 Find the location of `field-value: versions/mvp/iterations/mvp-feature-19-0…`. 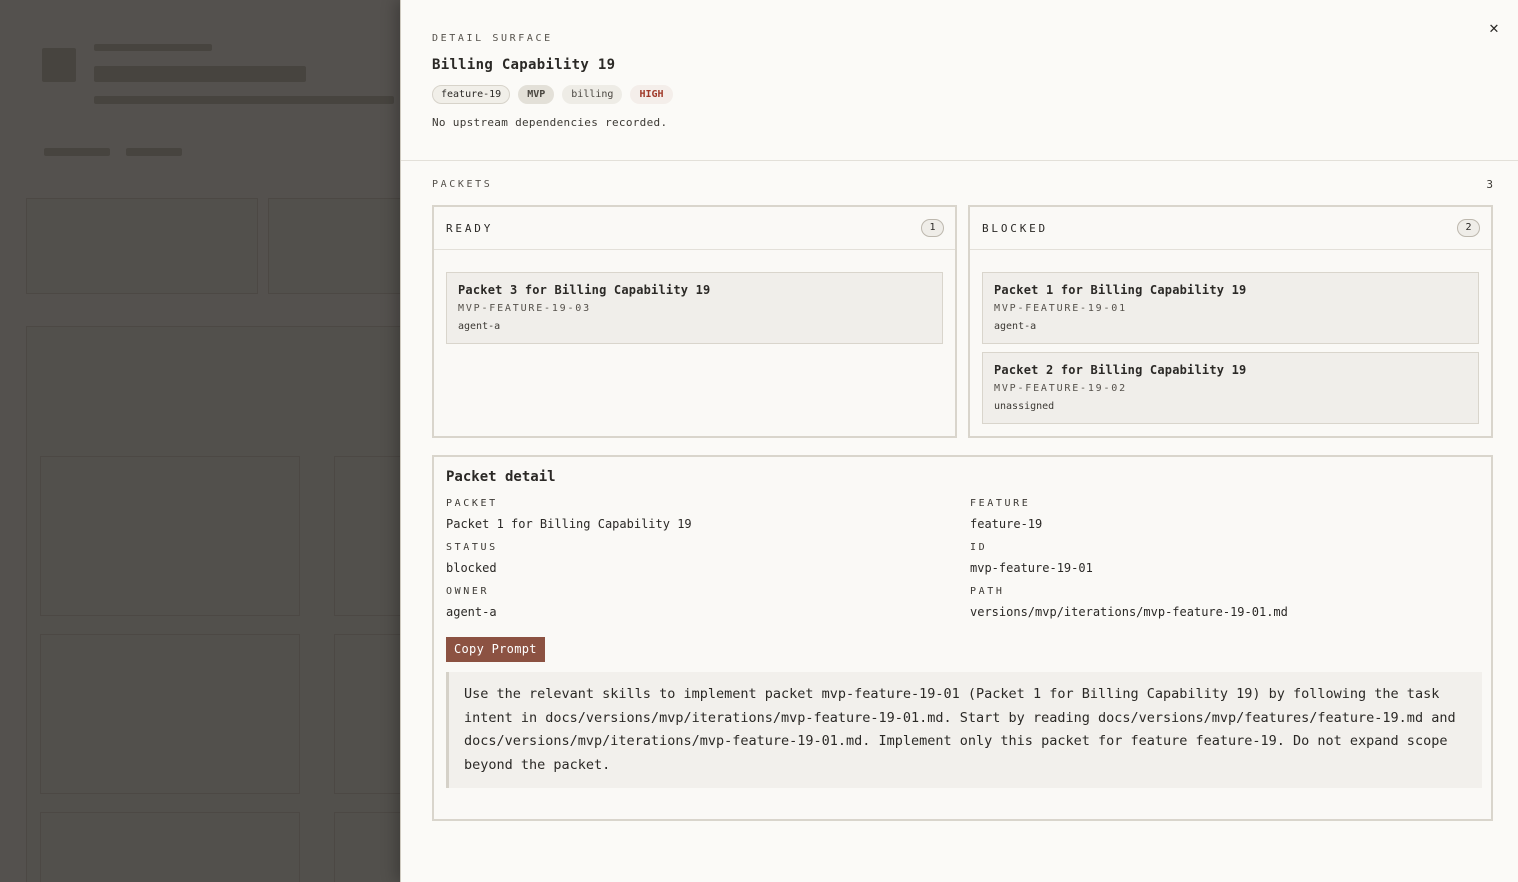

field-value: versions/mvp/iterations/mvp-feature-19-0… is located at coordinates (1129, 612).